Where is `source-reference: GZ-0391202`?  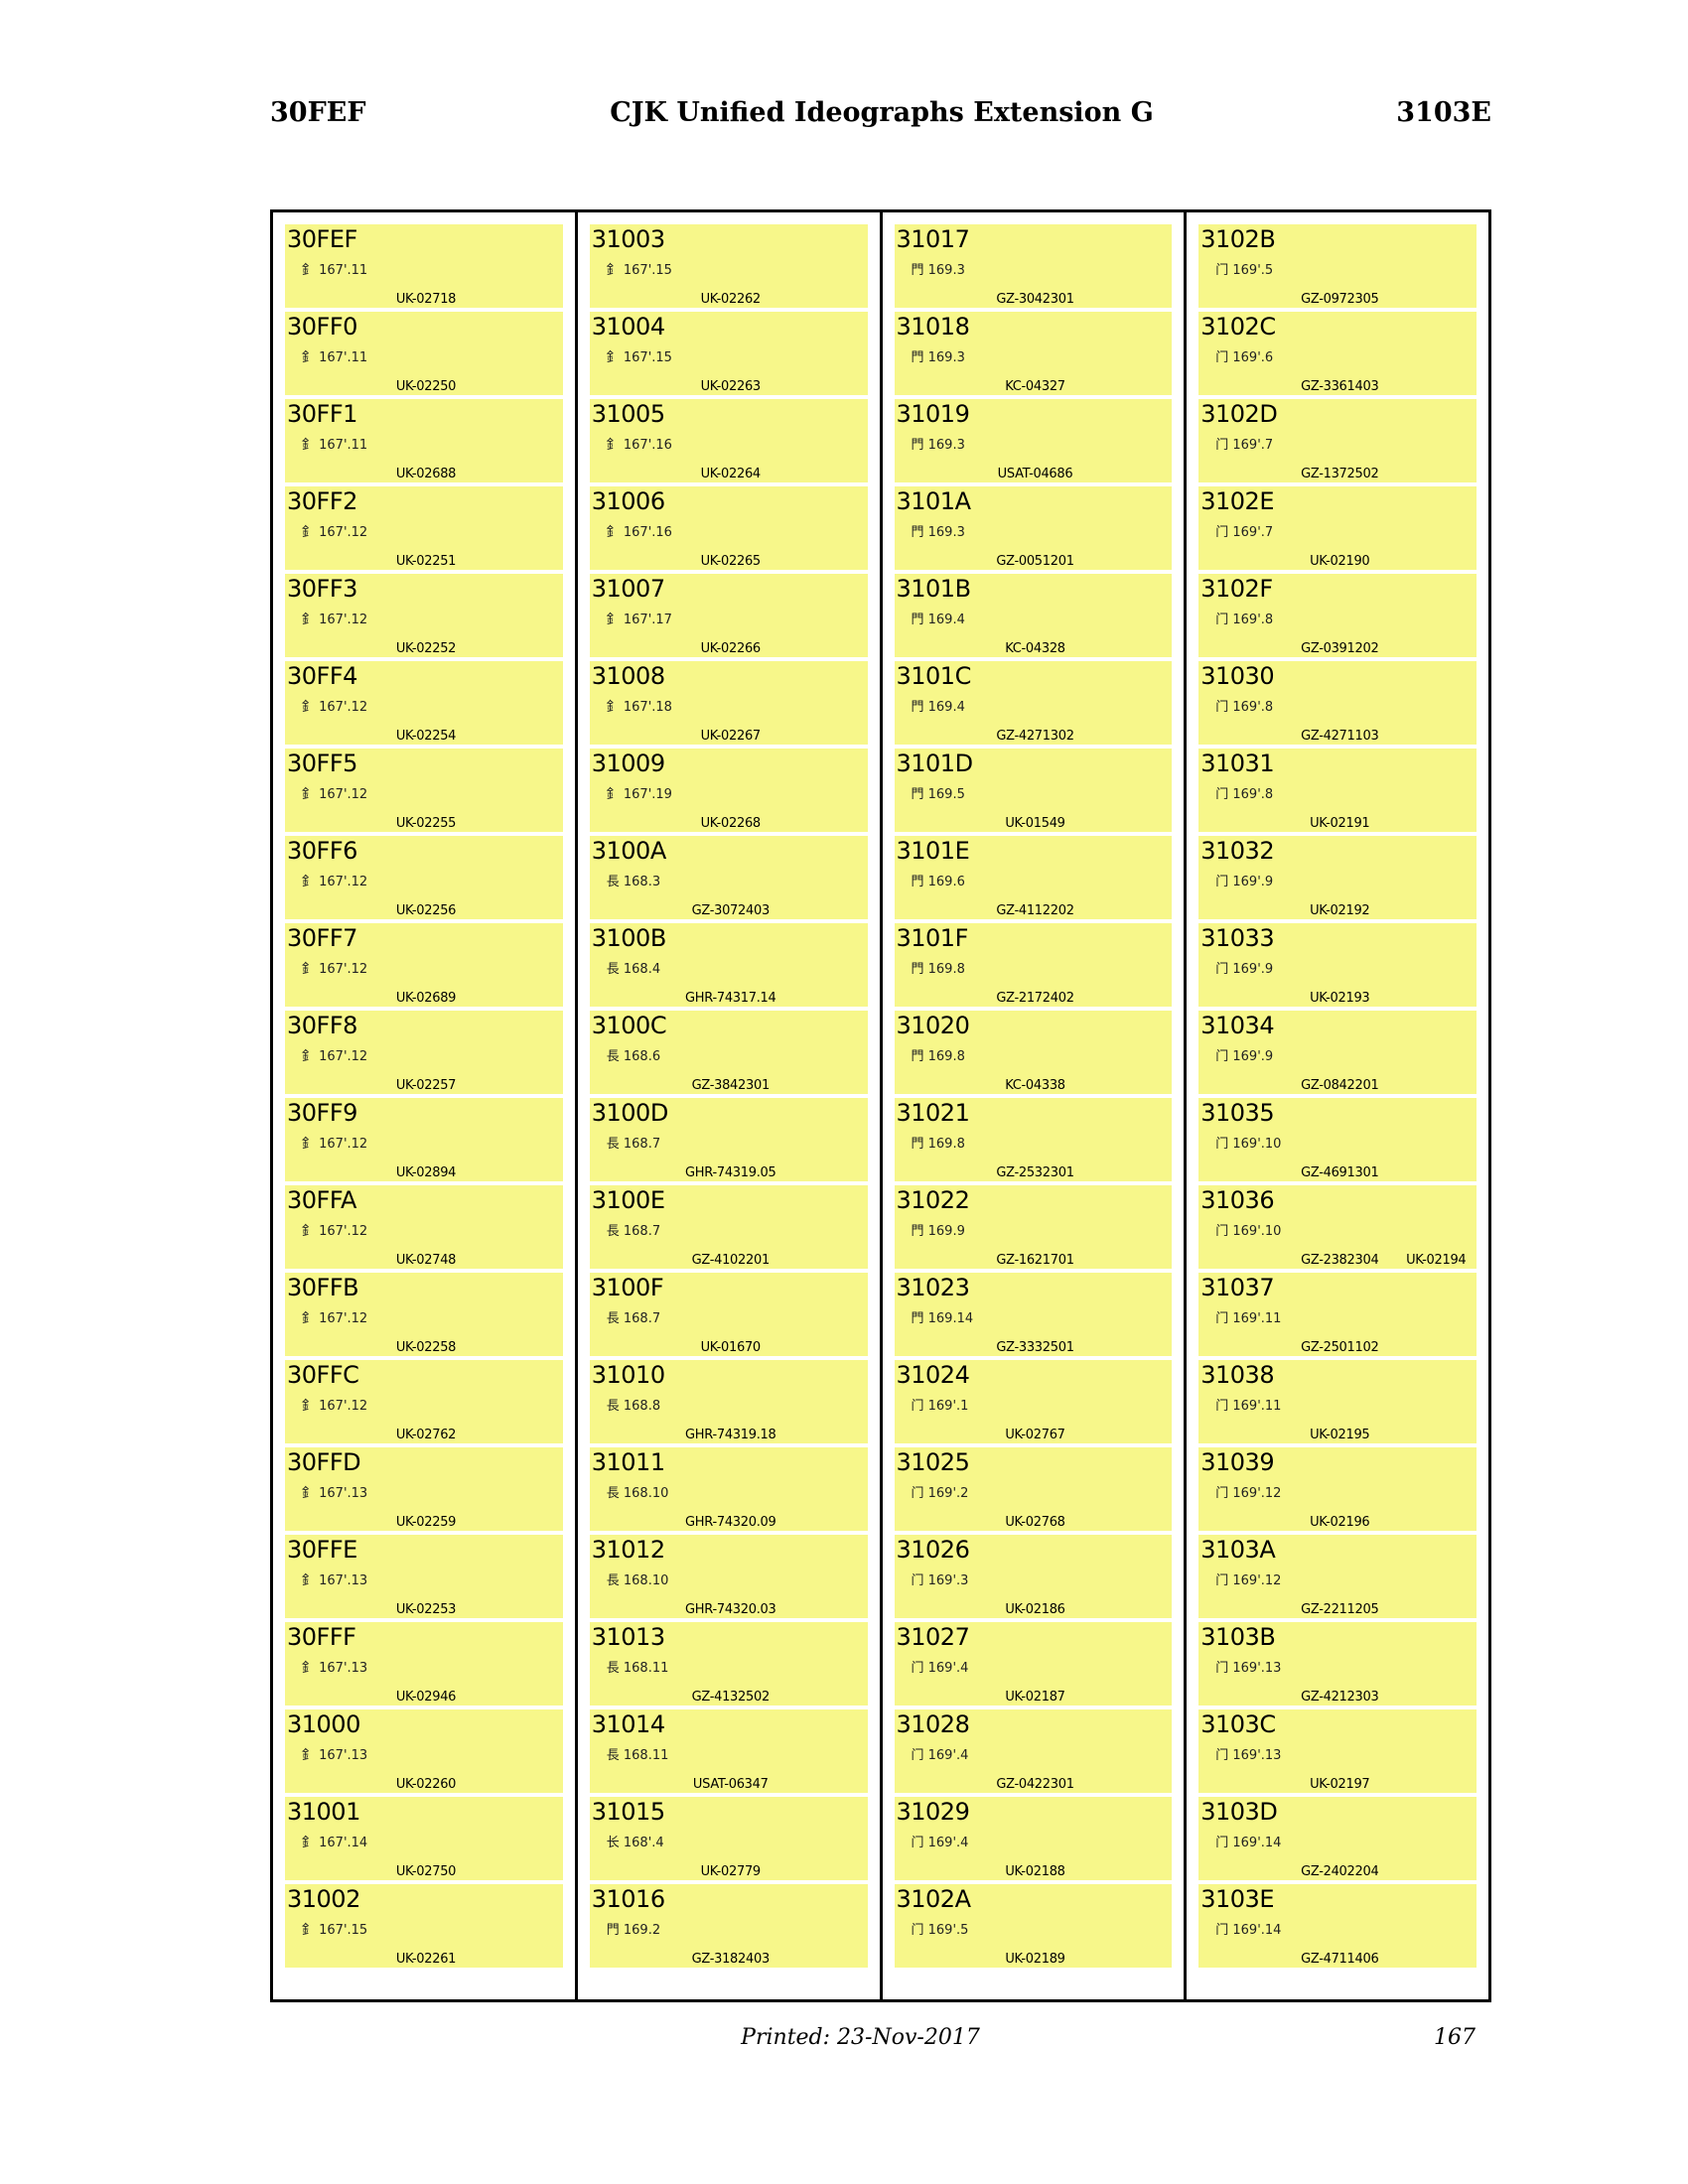
source-reference: GZ-0391202 is located at coordinates (1339, 648).